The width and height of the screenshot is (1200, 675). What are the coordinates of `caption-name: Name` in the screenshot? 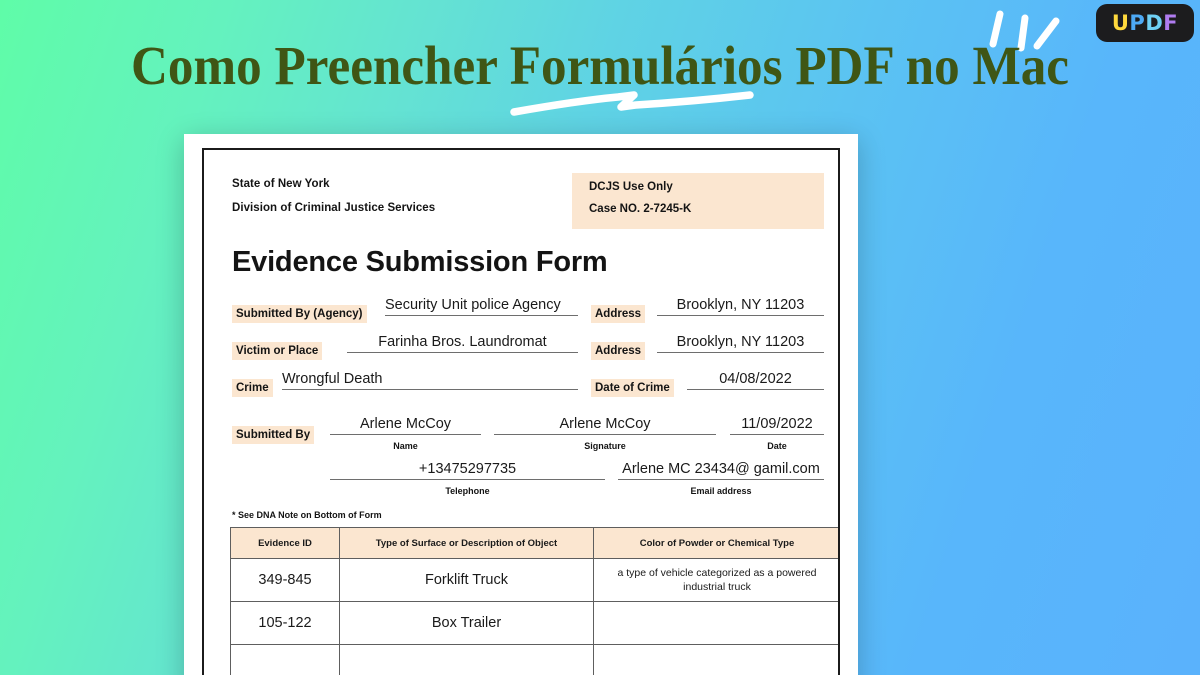 It's located at (405, 446).